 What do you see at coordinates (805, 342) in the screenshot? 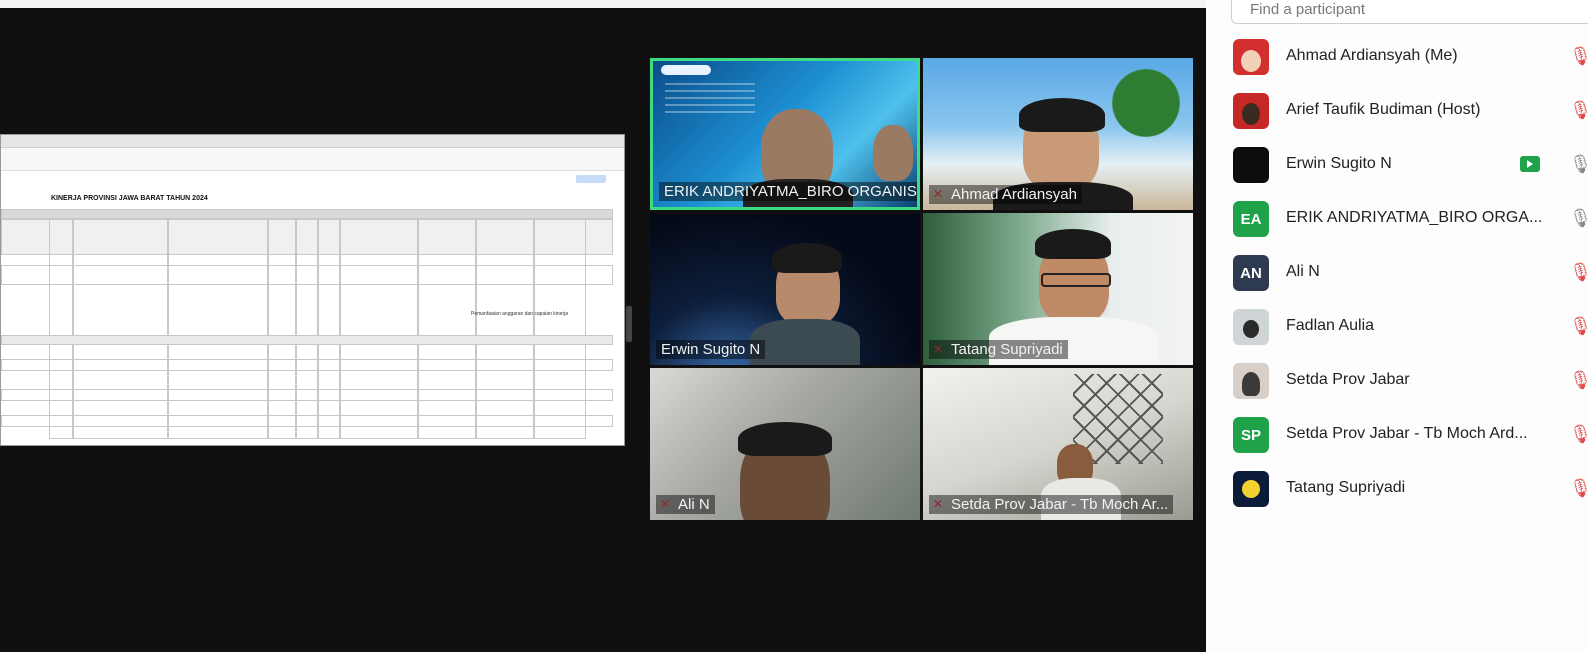
I see `participant-body` at bounding box center [805, 342].